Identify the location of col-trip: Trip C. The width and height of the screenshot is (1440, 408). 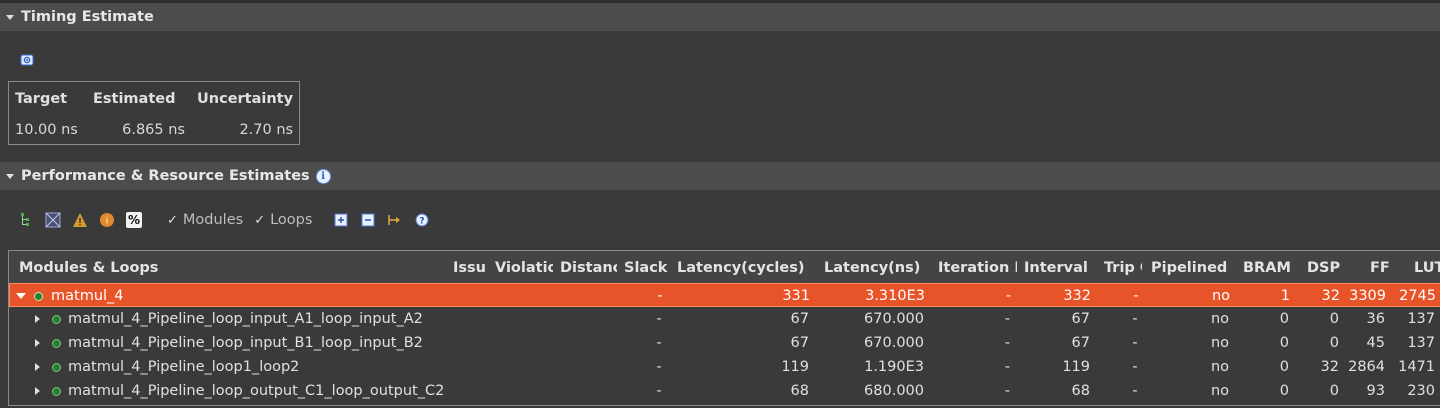
(1123, 268).